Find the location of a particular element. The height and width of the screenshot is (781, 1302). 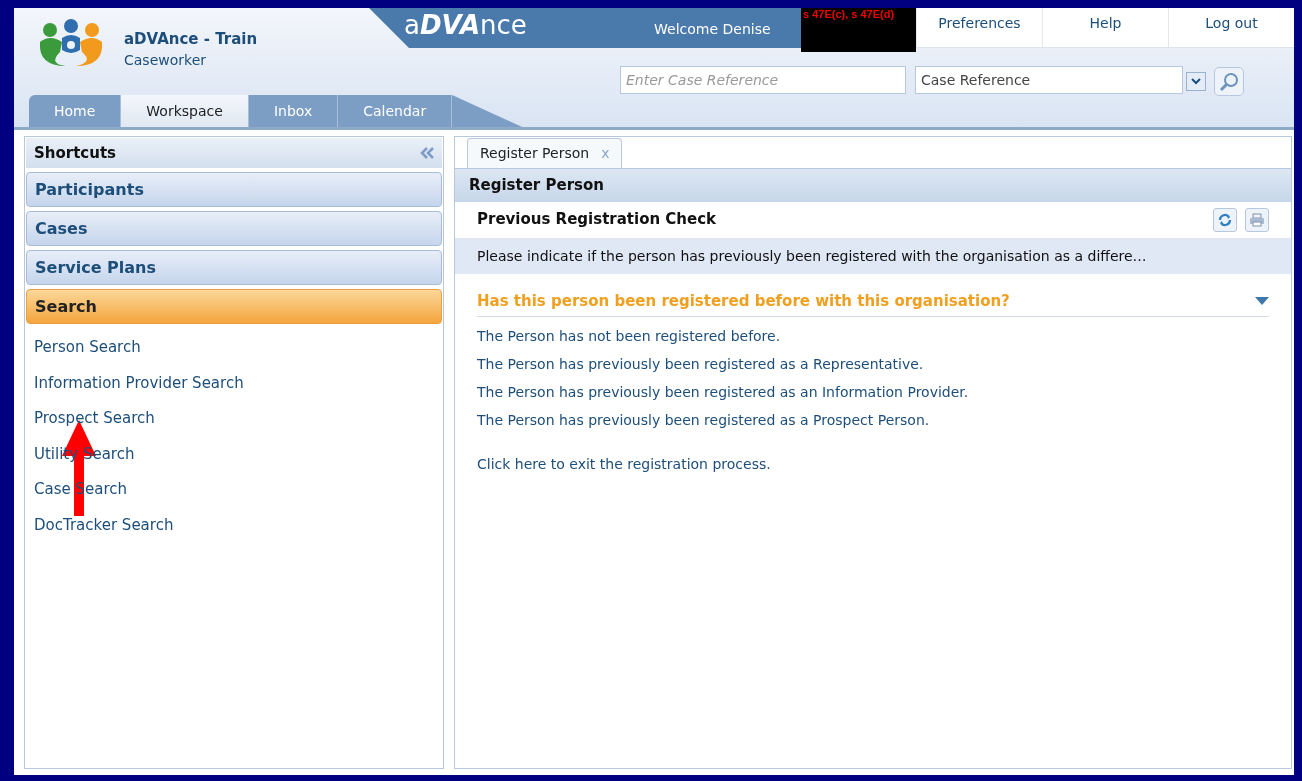

option-link: The Person has previously been registered as a Representative. is located at coordinates (873, 365).